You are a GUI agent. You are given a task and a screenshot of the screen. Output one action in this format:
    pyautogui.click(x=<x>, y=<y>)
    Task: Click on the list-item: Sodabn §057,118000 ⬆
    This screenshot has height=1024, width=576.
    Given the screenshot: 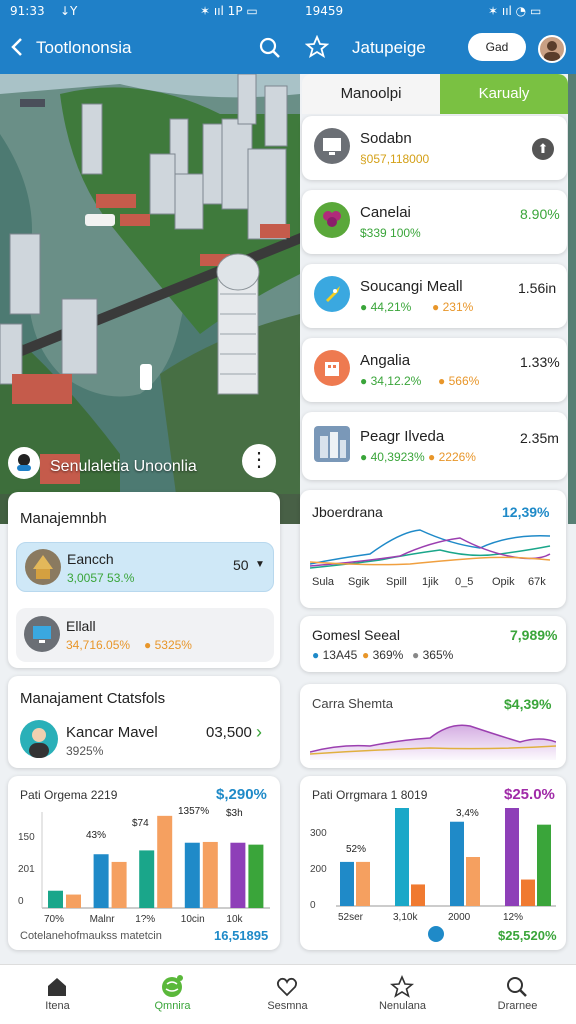 What is the action you would take?
    pyautogui.click(x=434, y=148)
    